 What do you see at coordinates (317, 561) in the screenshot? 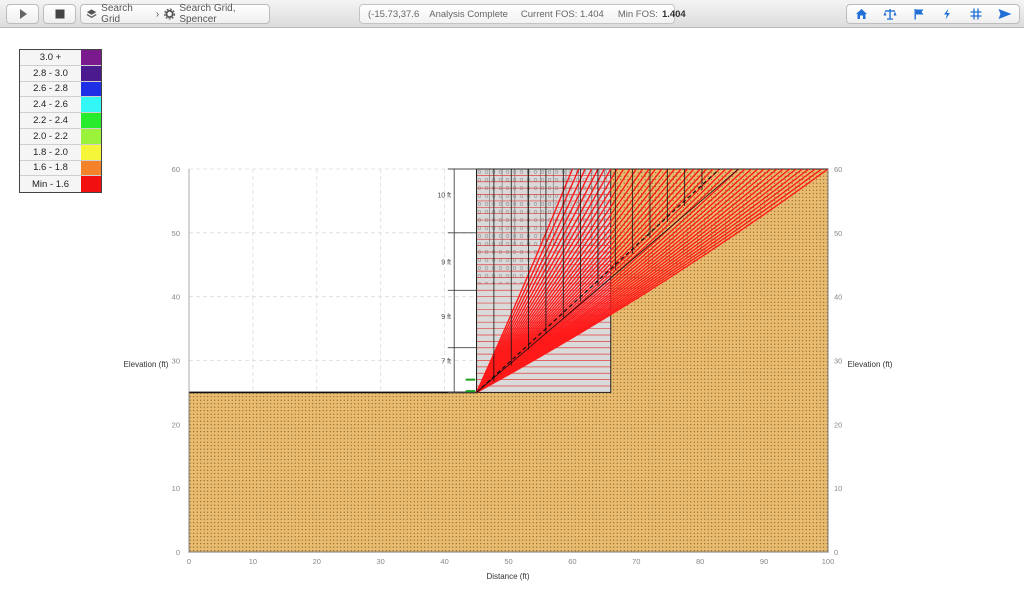
I see `x-tick-label: 20` at bounding box center [317, 561].